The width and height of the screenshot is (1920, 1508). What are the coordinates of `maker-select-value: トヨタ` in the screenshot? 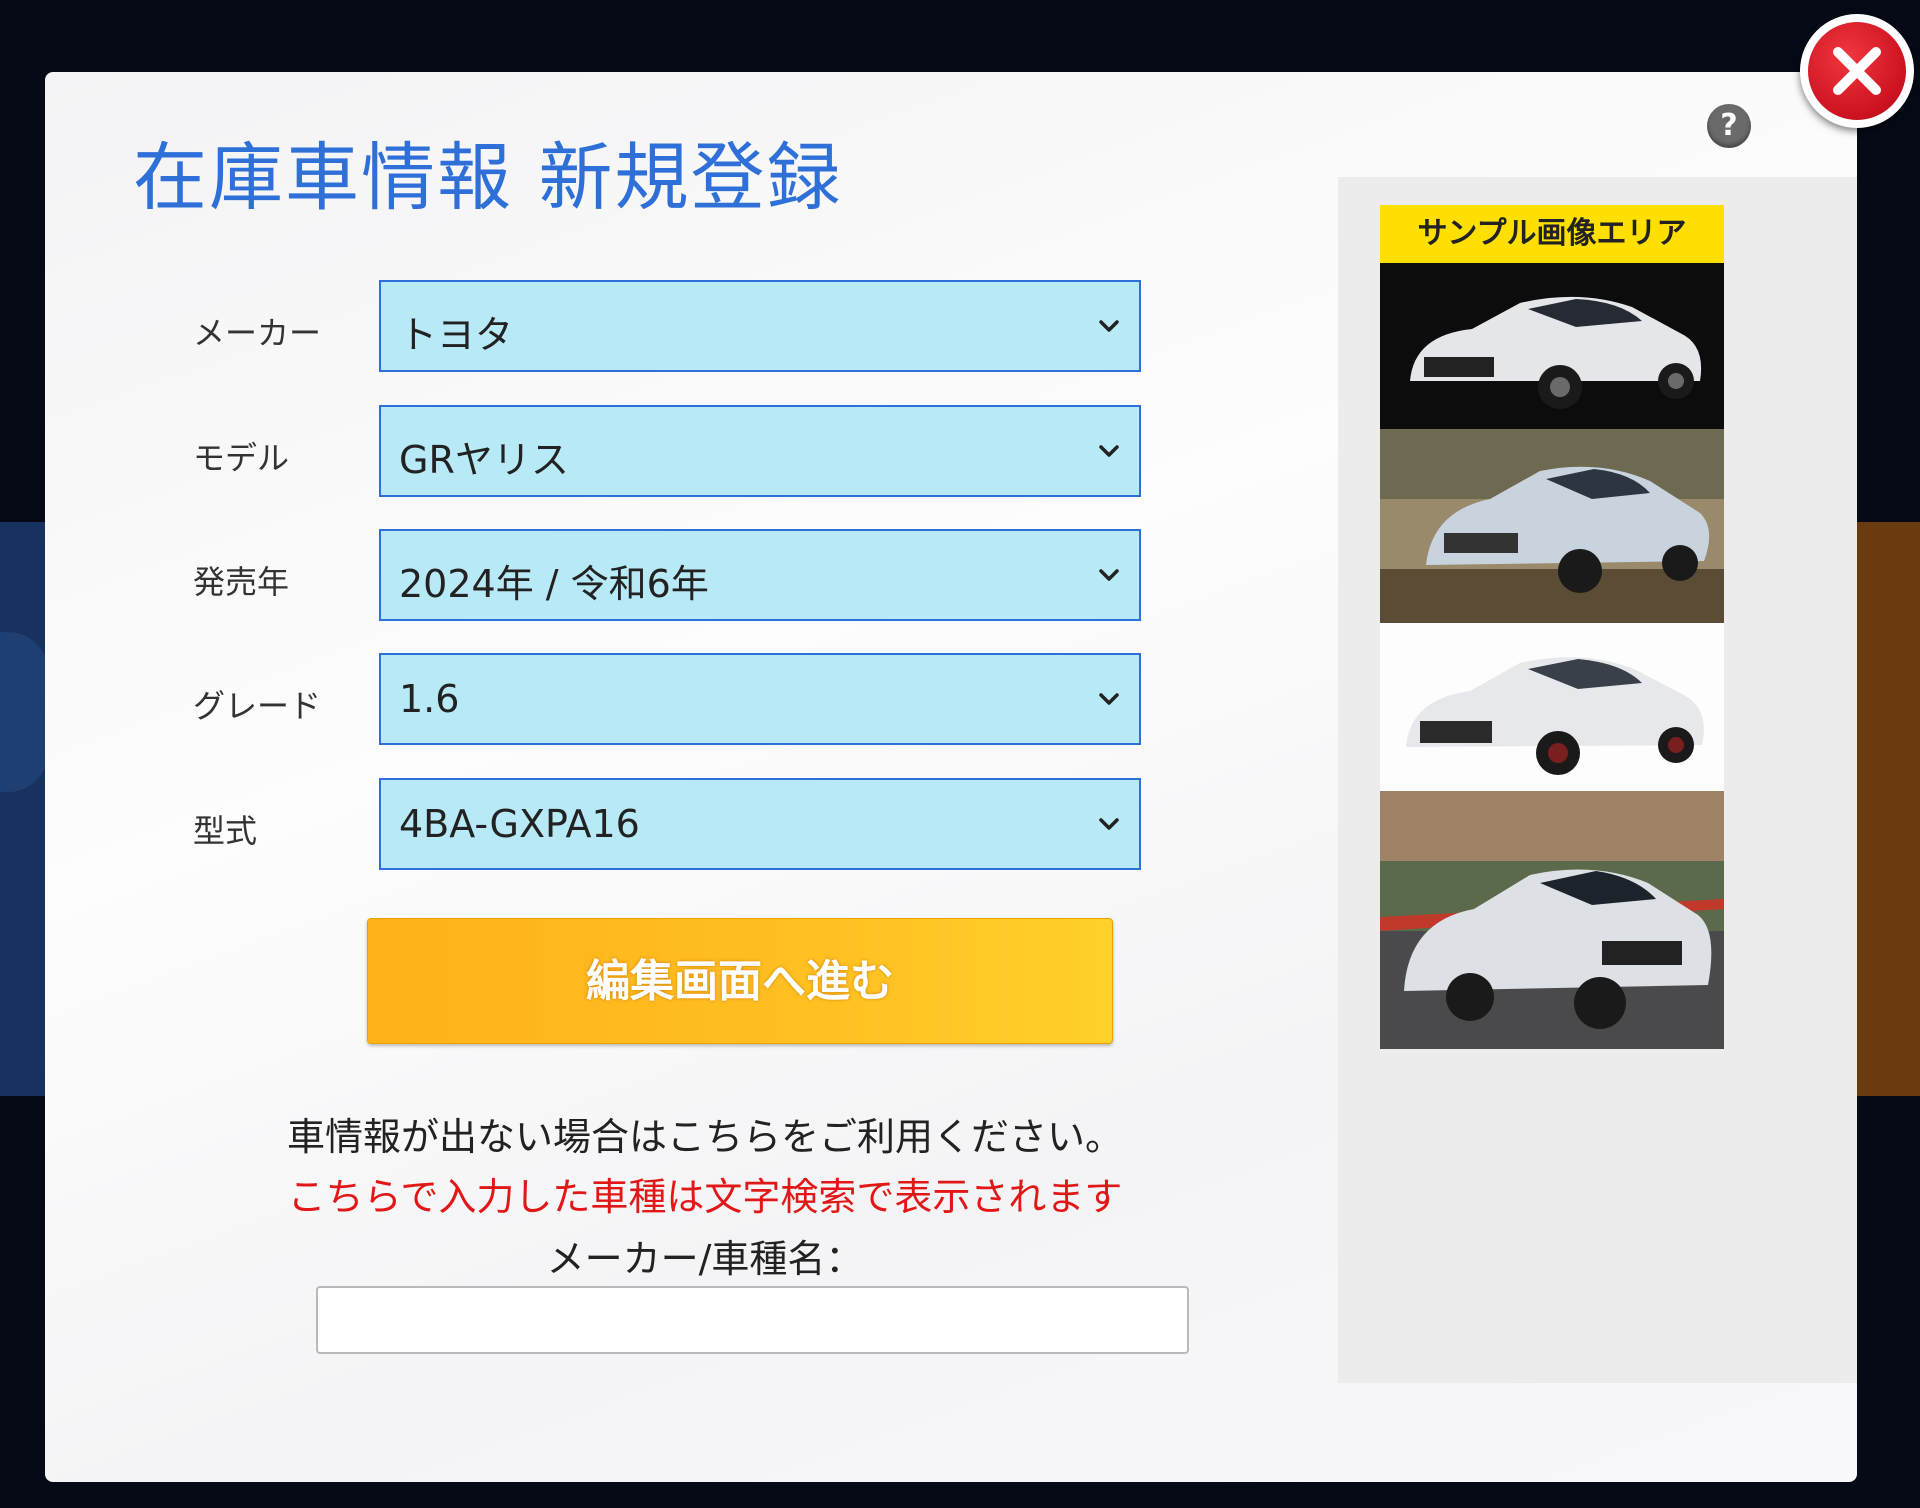 It's located at (456, 335).